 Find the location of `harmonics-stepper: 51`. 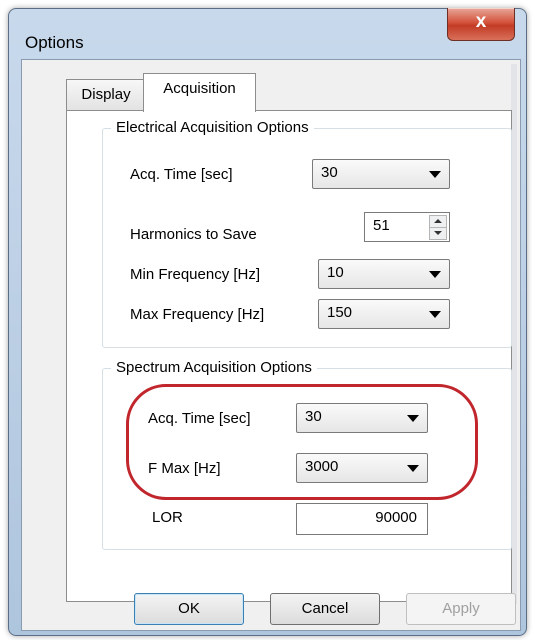

harmonics-stepper: 51 is located at coordinates (407, 227).